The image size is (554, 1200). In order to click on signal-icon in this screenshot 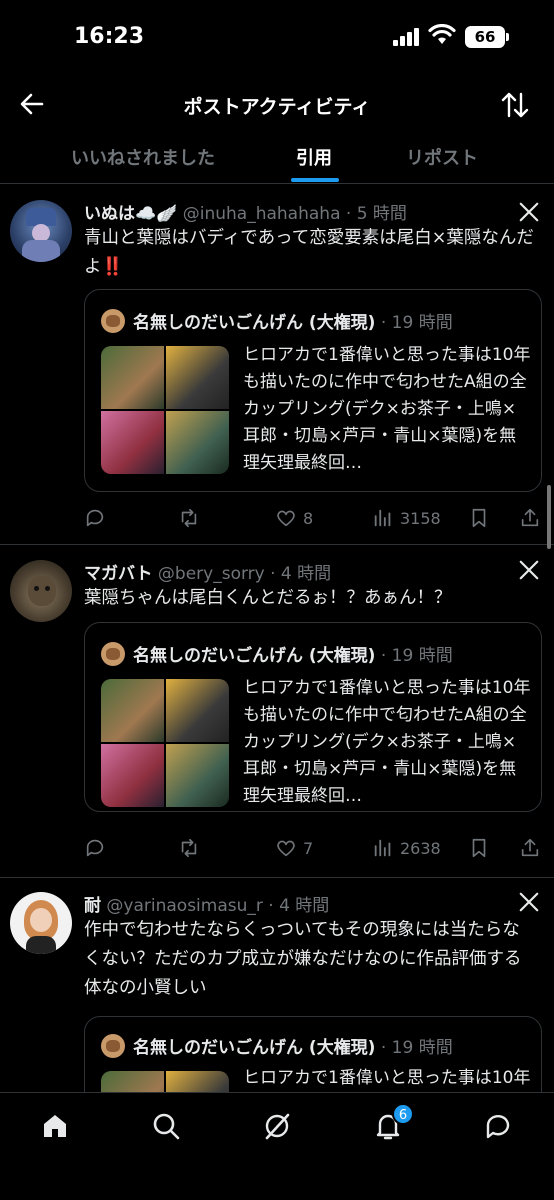, I will do `click(407, 37)`.